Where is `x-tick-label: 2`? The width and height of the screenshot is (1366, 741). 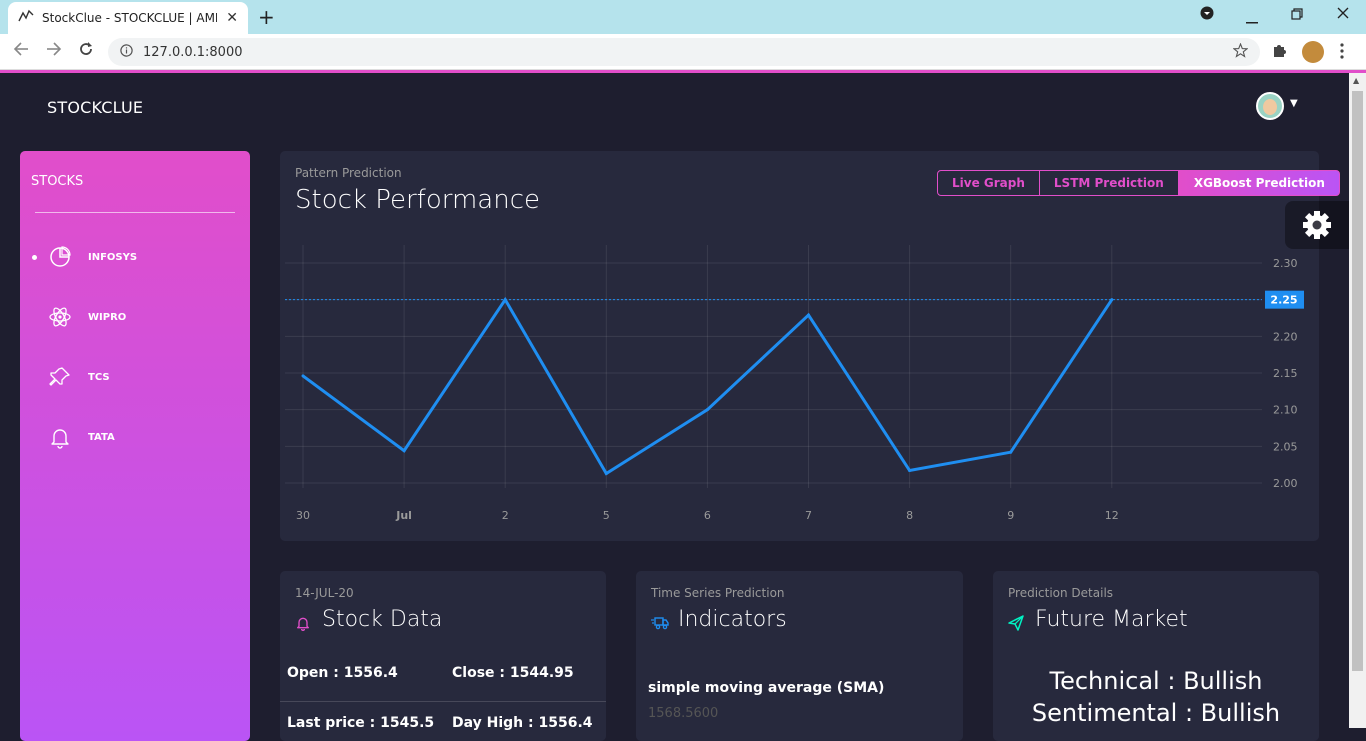 x-tick-label: 2 is located at coordinates (505, 515).